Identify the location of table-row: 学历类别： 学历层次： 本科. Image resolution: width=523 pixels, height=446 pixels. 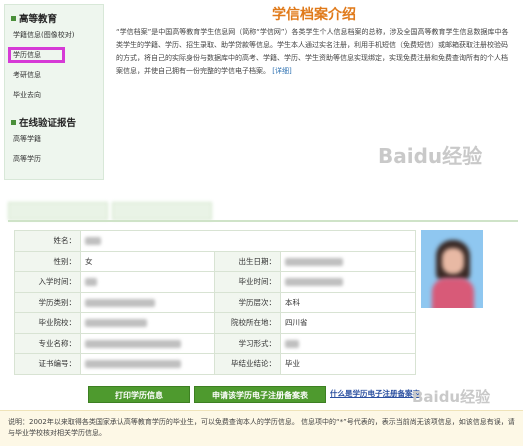
(215, 302).